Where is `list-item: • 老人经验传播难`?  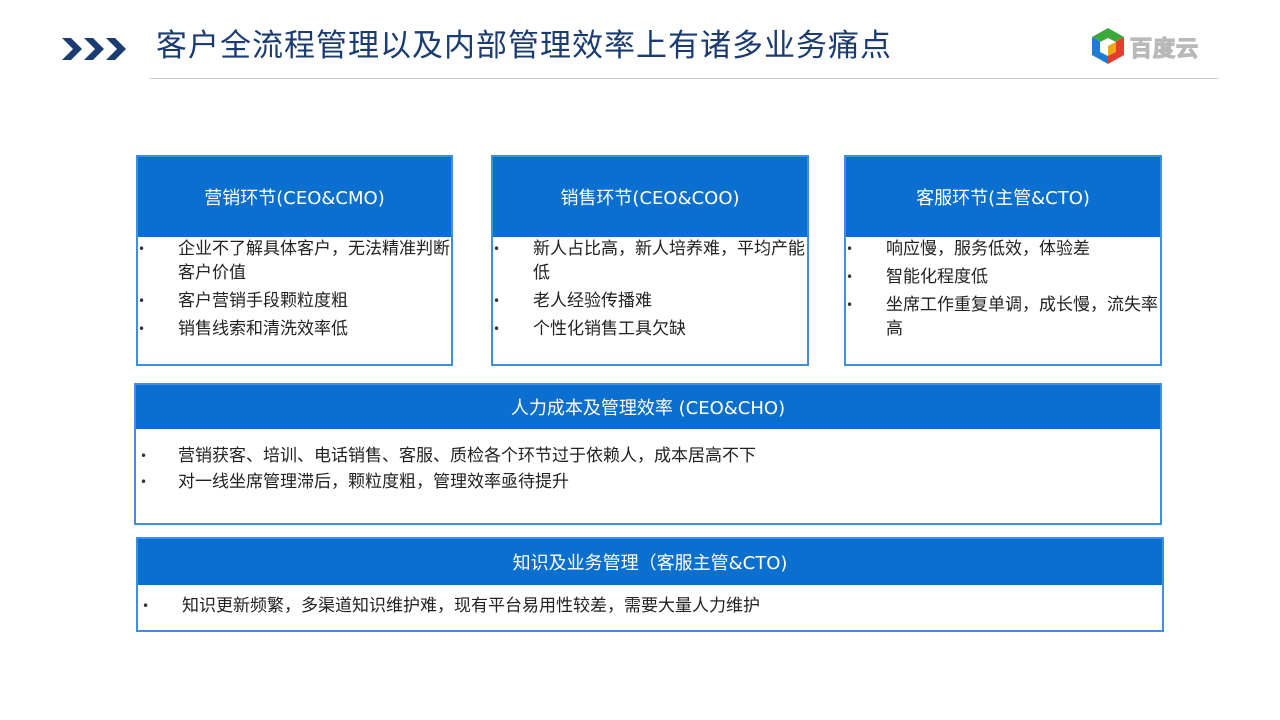 list-item: • 老人经验传播难 is located at coordinates (650, 301).